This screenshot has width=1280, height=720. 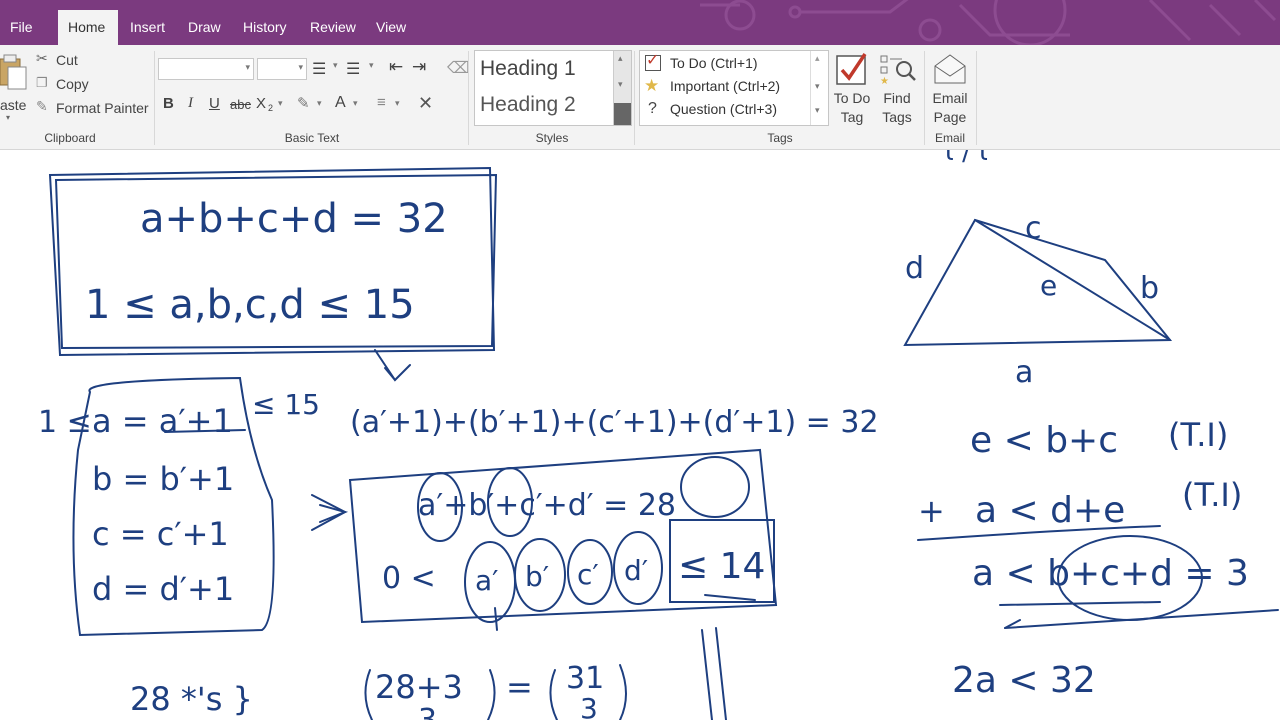 What do you see at coordinates (333, 27) in the screenshot?
I see `tab-review: Review` at bounding box center [333, 27].